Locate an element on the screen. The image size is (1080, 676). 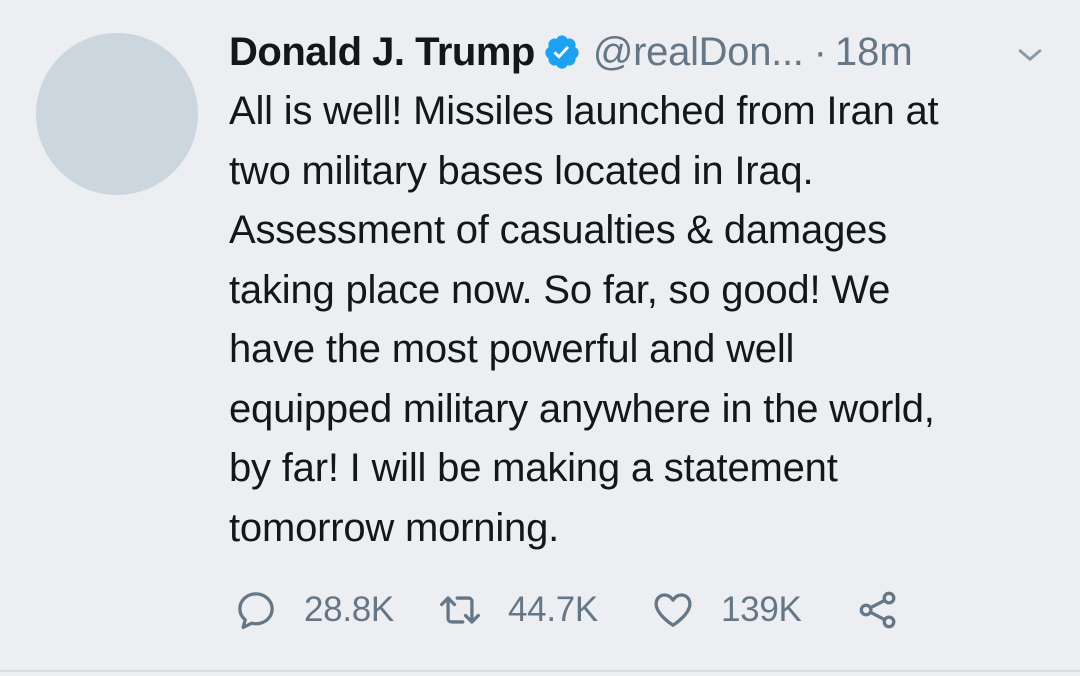
timestamp: 18m is located at coordinates (874, 52).